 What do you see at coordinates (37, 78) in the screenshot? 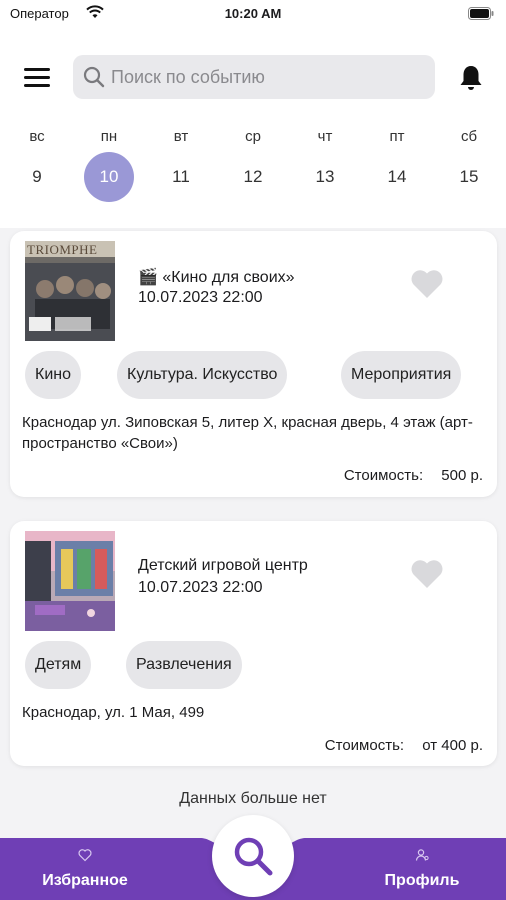
I see `menu-icon` at bounding box center [37, 78].